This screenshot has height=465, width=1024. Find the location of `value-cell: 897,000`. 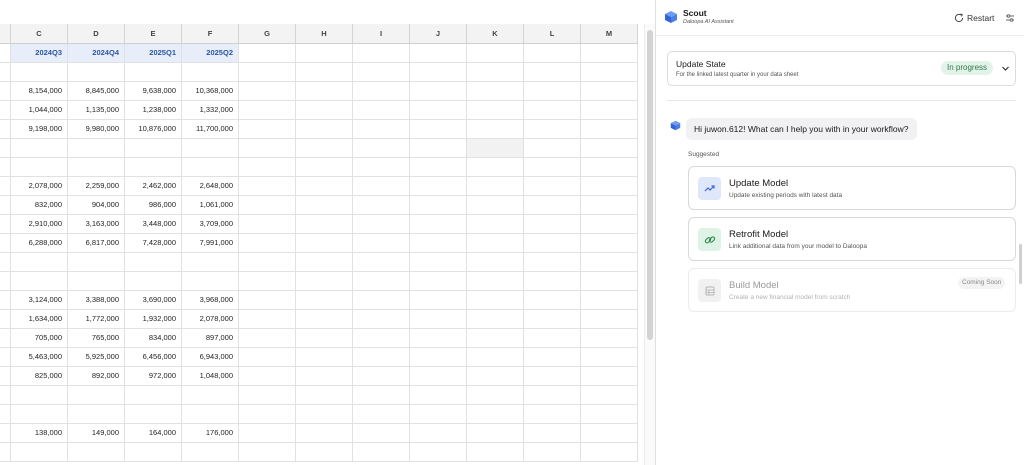

value-cell: 897,000 is located at coordinates (210, 338).